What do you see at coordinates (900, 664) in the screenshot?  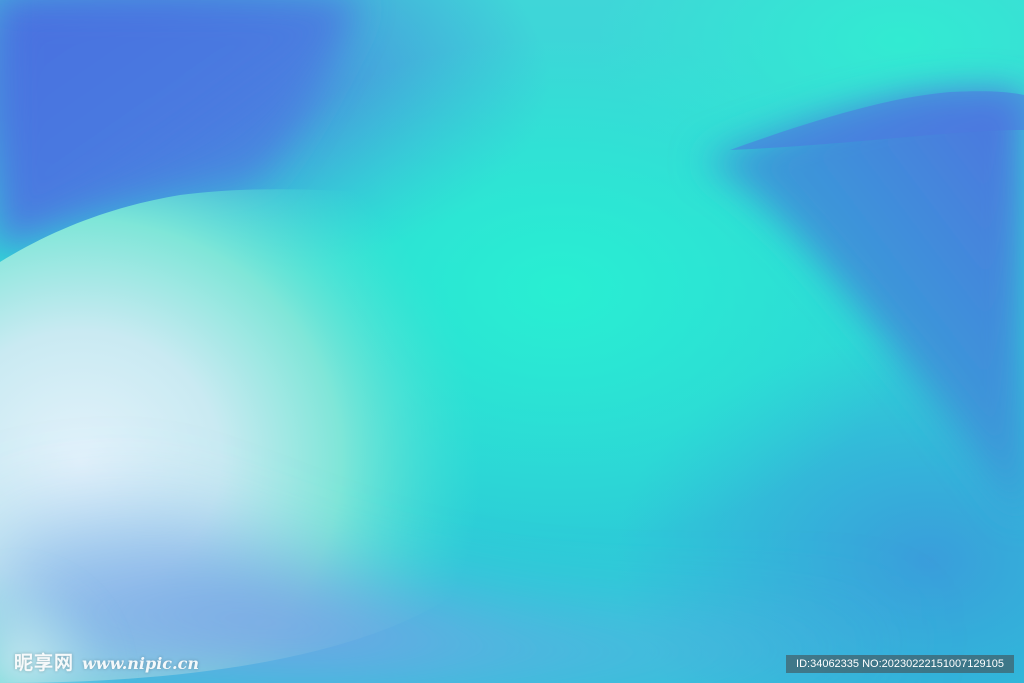 I see `image-id-label: ID:34062335 NO:20230222151007129105` at bounding box center [900, 664].